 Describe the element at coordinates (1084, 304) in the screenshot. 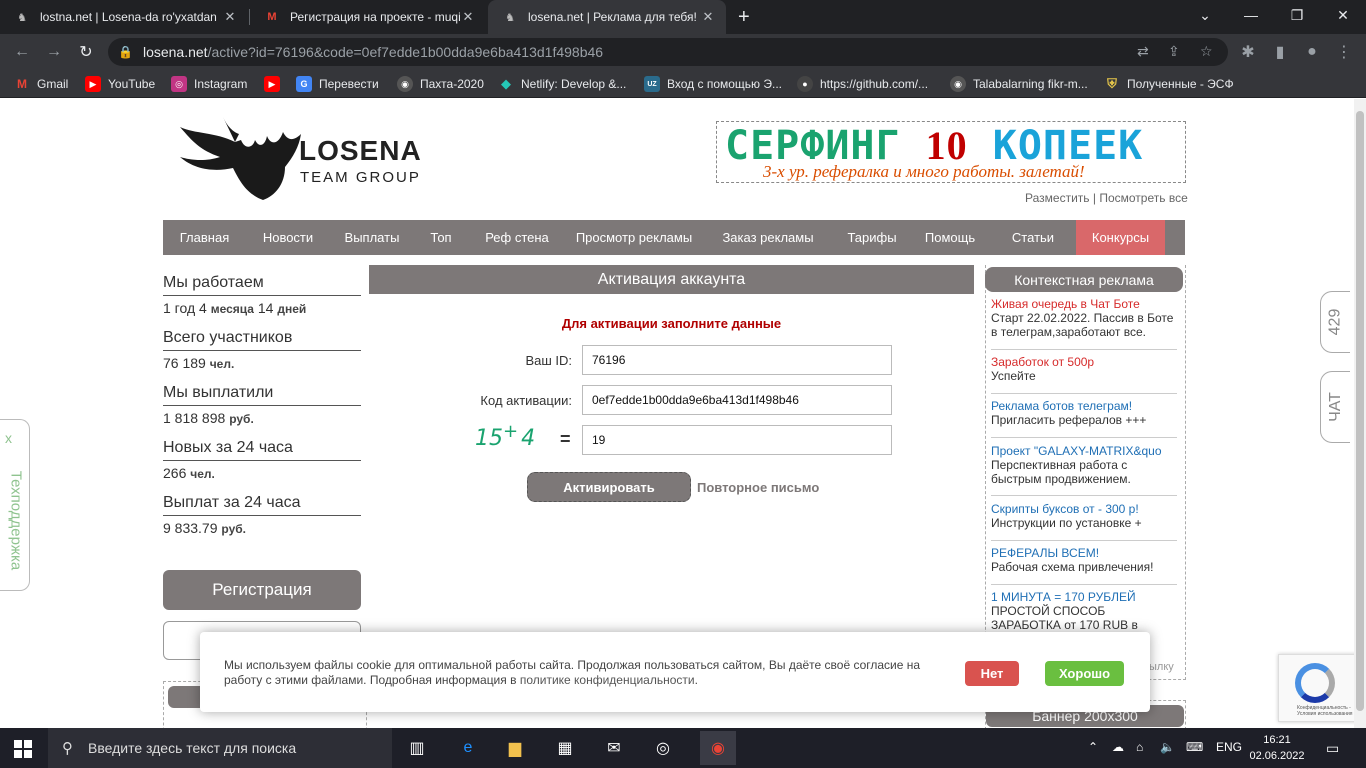

I see `ad-title: Живая очередь в Чат Боте` at that location.